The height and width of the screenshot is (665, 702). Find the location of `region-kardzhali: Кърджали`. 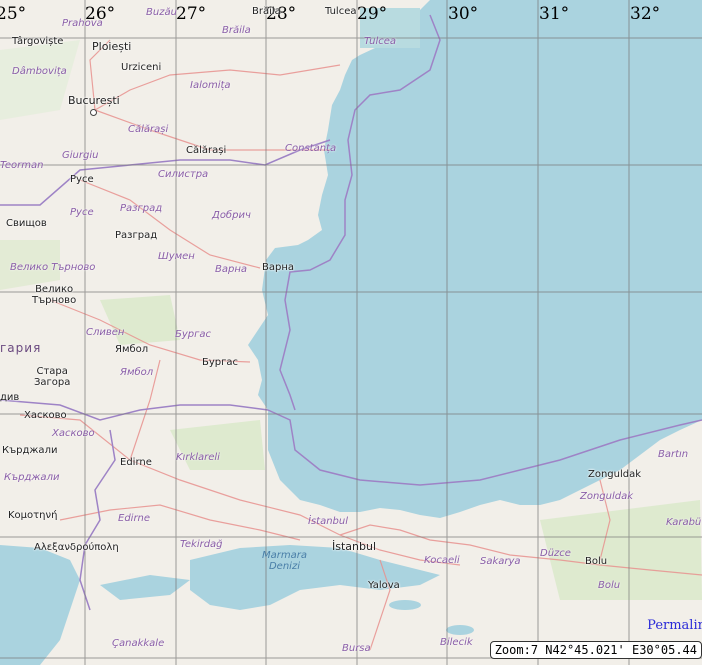

region-kardzhali: Кърджали is located at coordinates (32, 477).